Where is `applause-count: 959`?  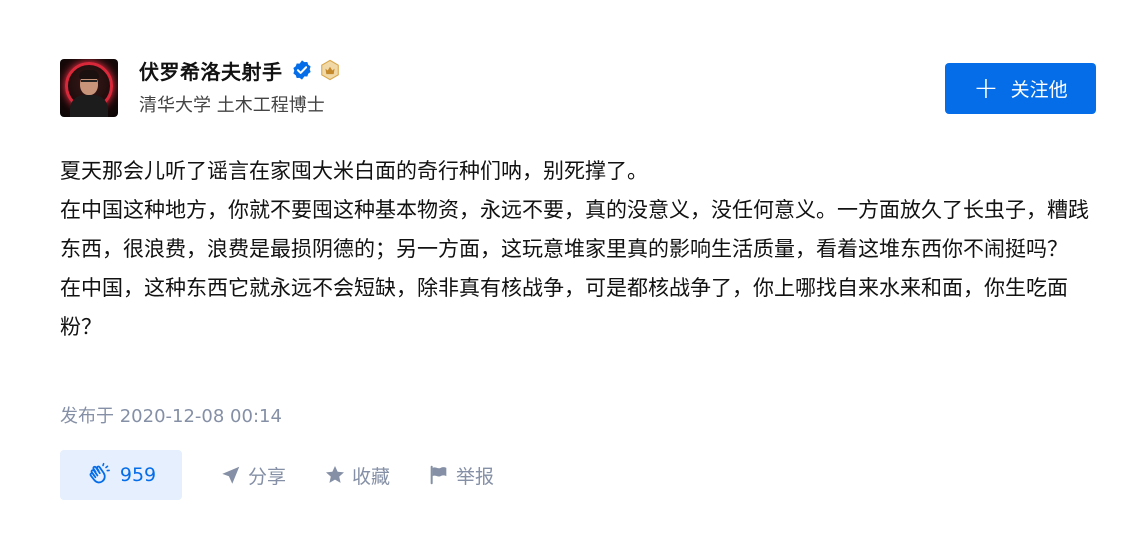 applause-count: 959 is located at coordinates (138, 475).